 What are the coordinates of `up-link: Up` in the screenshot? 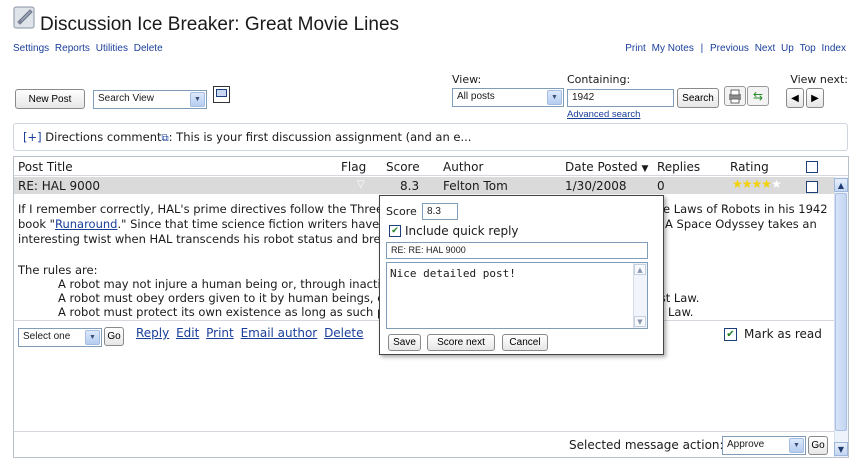 It's located at (787, 48).